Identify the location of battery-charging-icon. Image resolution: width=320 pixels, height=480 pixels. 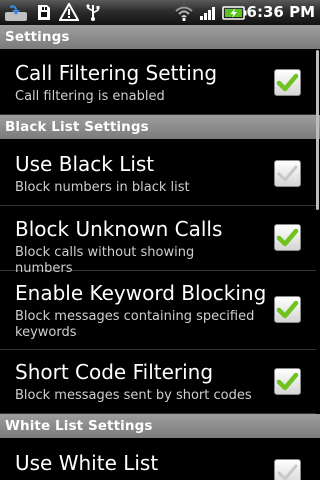
(235, 12).